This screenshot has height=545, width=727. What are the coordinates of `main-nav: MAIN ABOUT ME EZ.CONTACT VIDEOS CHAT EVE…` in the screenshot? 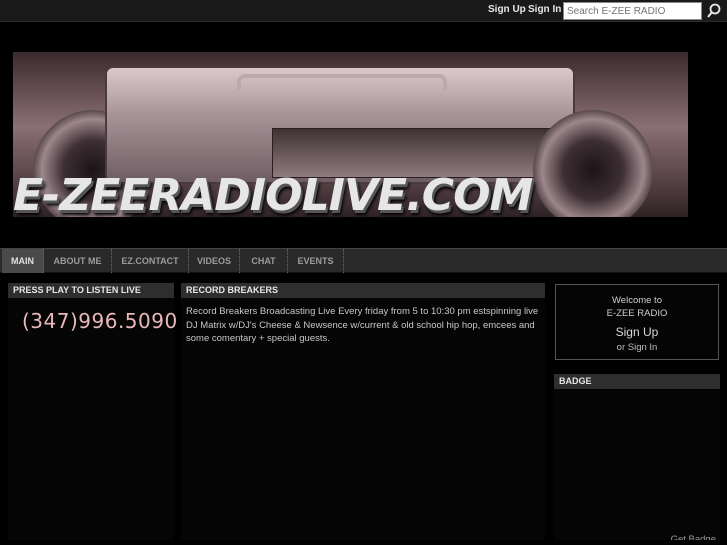 It's located at (363, 260).